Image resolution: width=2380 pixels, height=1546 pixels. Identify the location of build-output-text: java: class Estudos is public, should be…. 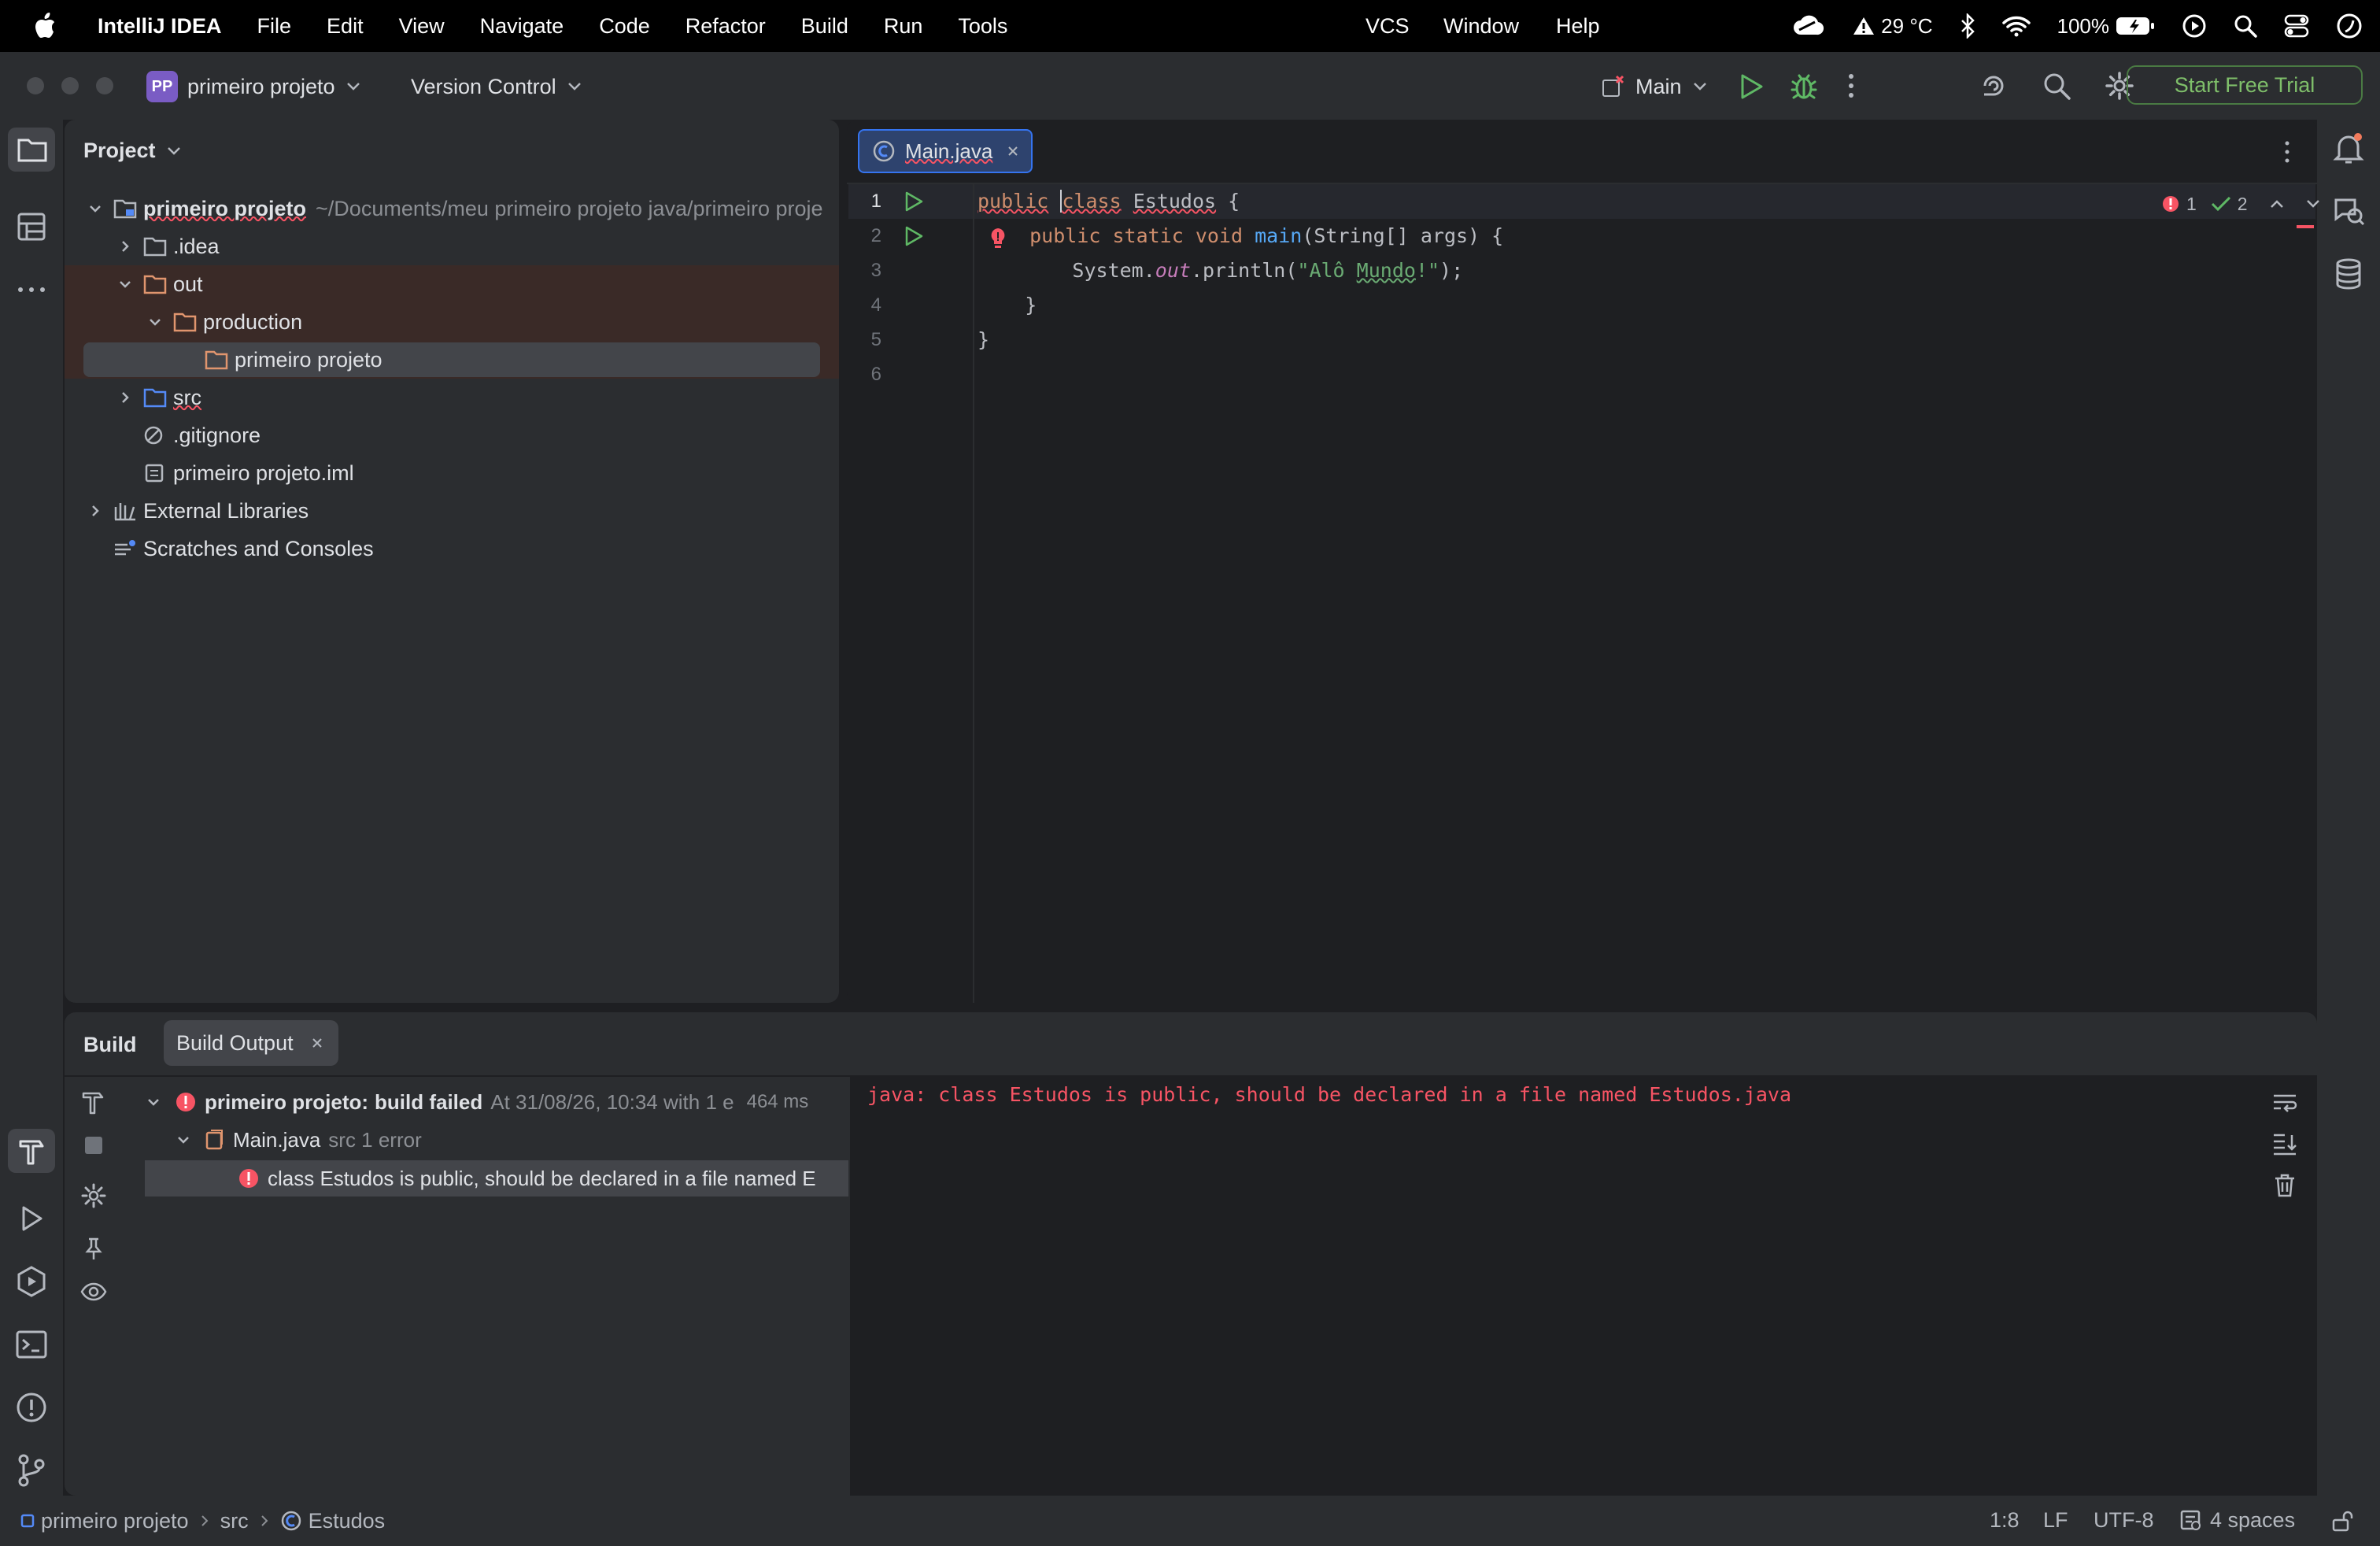
(1329, 1095).